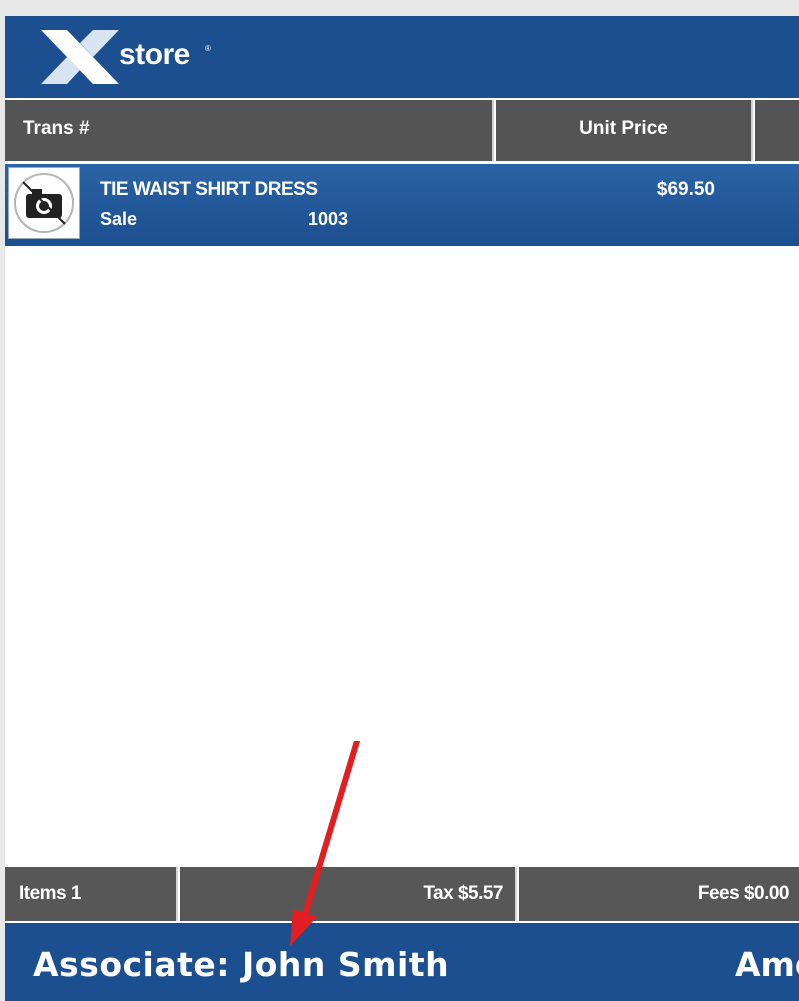  Describe the element at coordinates (402, 205) in the screenshot. I see `line-item-row: TIE WAIST SHIRT DRESS Sale 1003 $69.50` at that location.